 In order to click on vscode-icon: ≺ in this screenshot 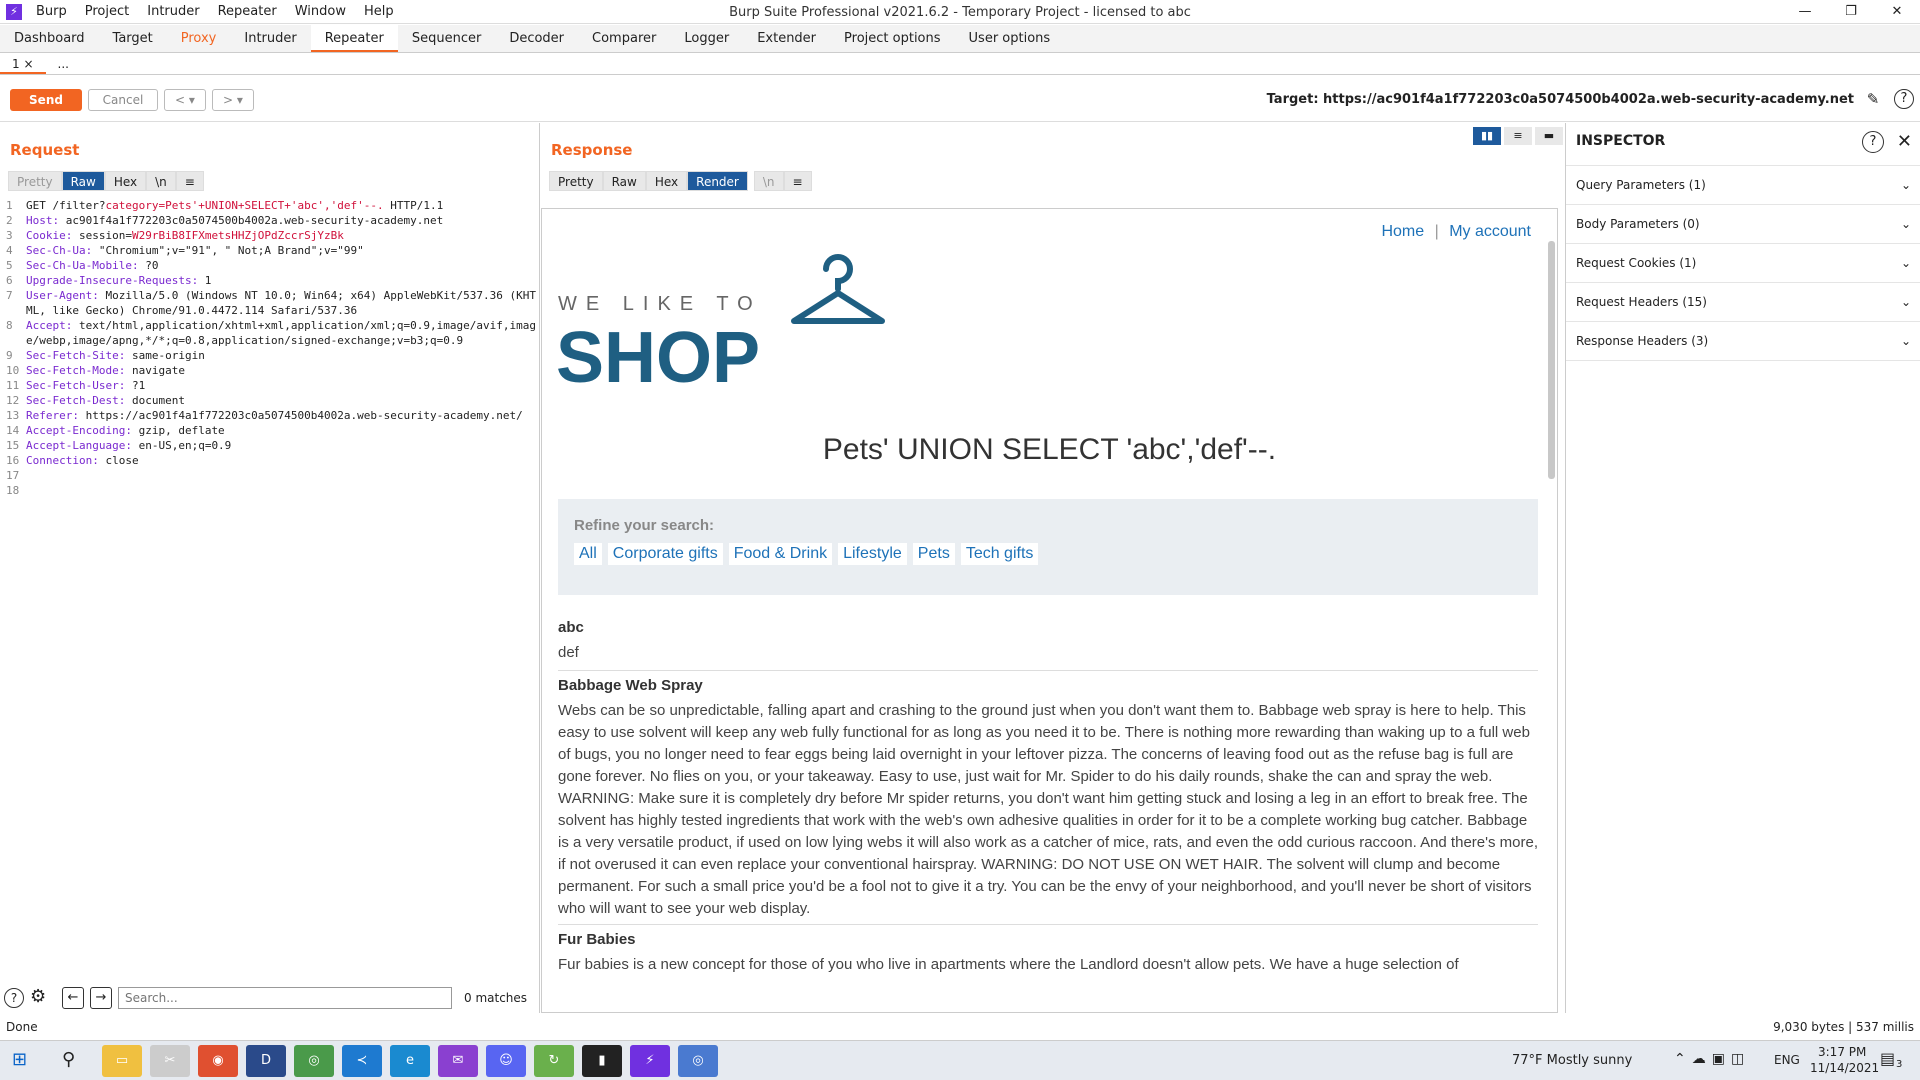, I will do `click(362, 1061)`.